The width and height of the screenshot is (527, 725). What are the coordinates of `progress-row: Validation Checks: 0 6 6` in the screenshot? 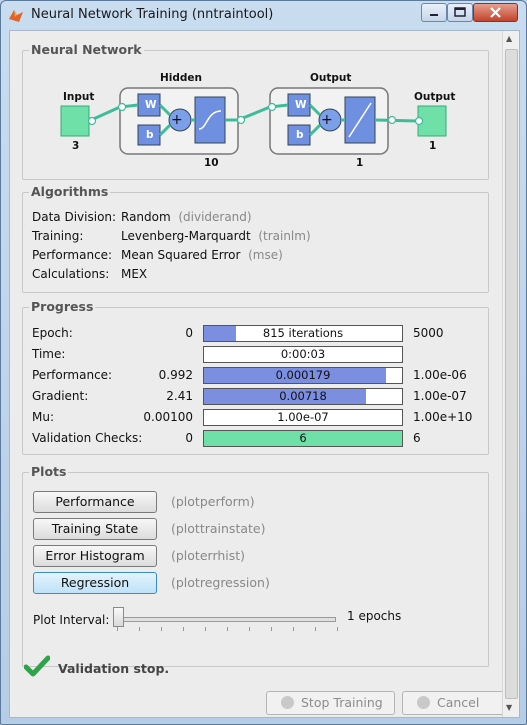 It's located at (255, 439).